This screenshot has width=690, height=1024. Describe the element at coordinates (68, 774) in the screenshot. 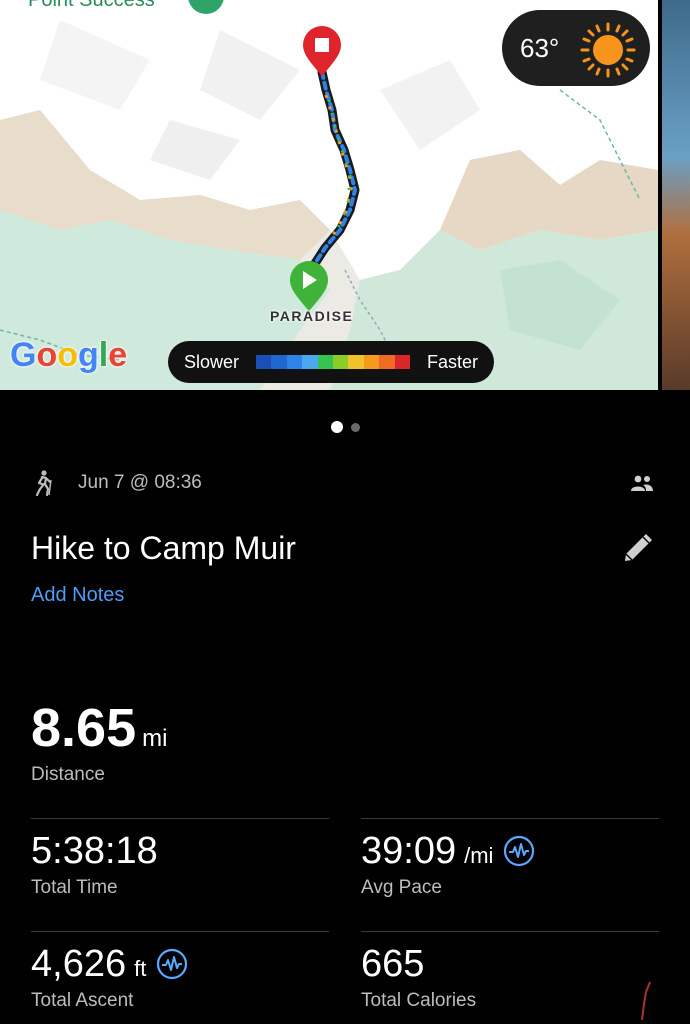

I see `distance-label: Distance` at that location.